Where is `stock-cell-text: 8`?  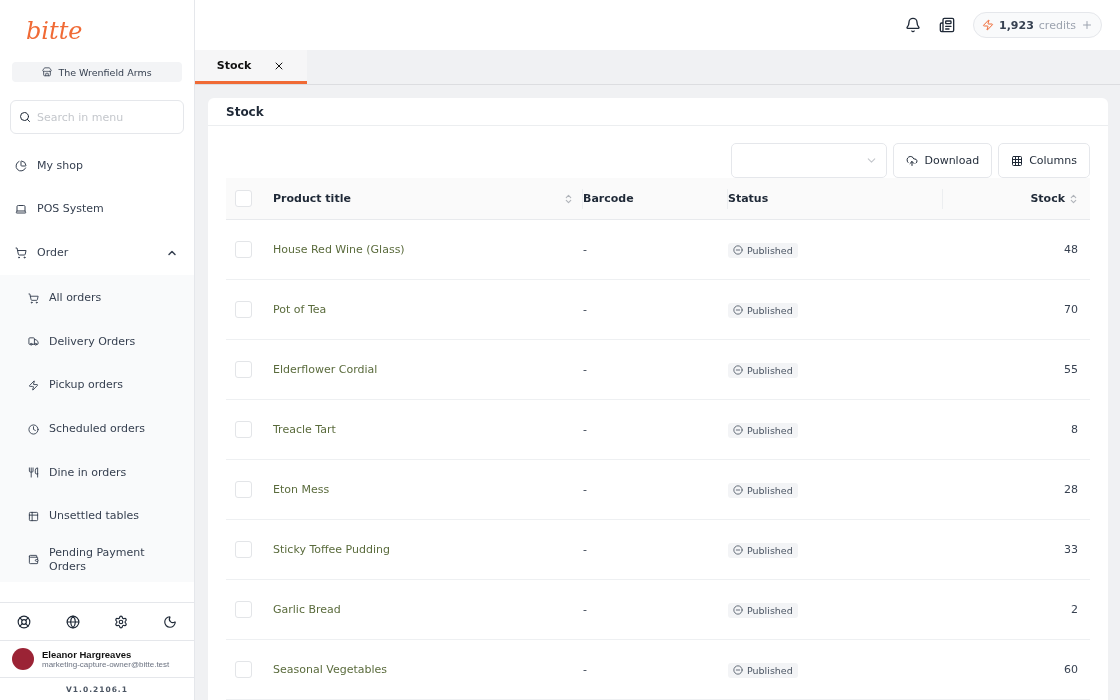
stock-cell-text: 8 is located at coordinates (1074, 429).